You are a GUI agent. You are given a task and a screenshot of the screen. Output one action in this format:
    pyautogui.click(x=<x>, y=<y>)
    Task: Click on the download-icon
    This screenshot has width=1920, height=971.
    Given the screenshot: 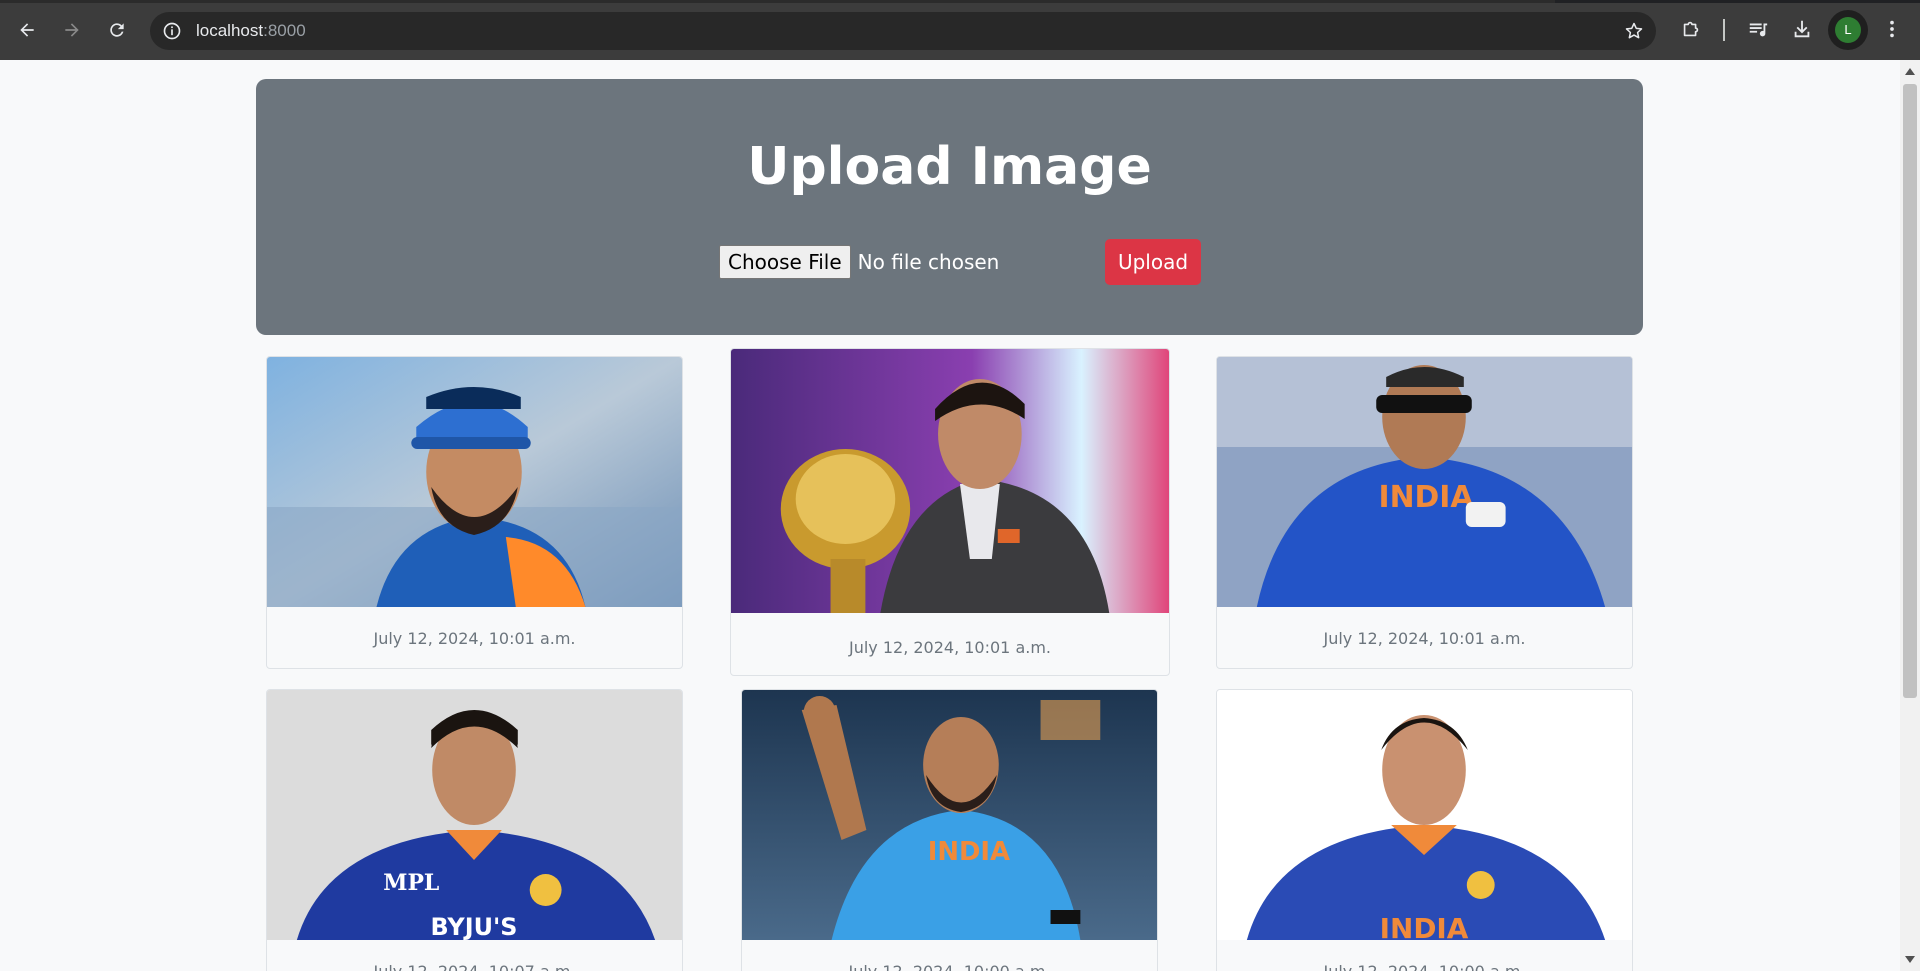 What is the action you would take?
    pyautogui.click(x=1802, y=29)
    